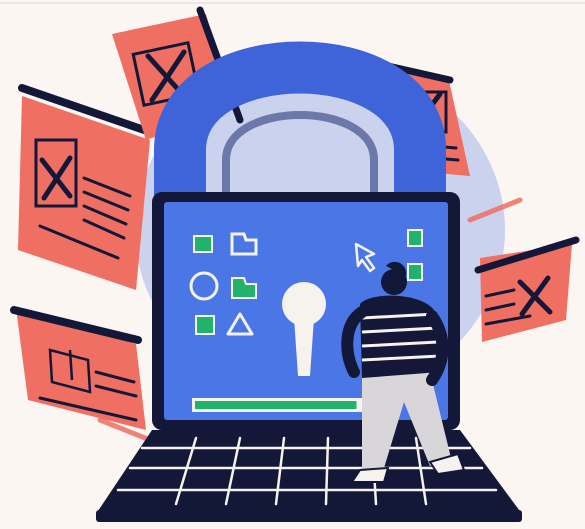 The image size is (585, 529). I want to click on rejected-document-left-lower, so click(78, 368).